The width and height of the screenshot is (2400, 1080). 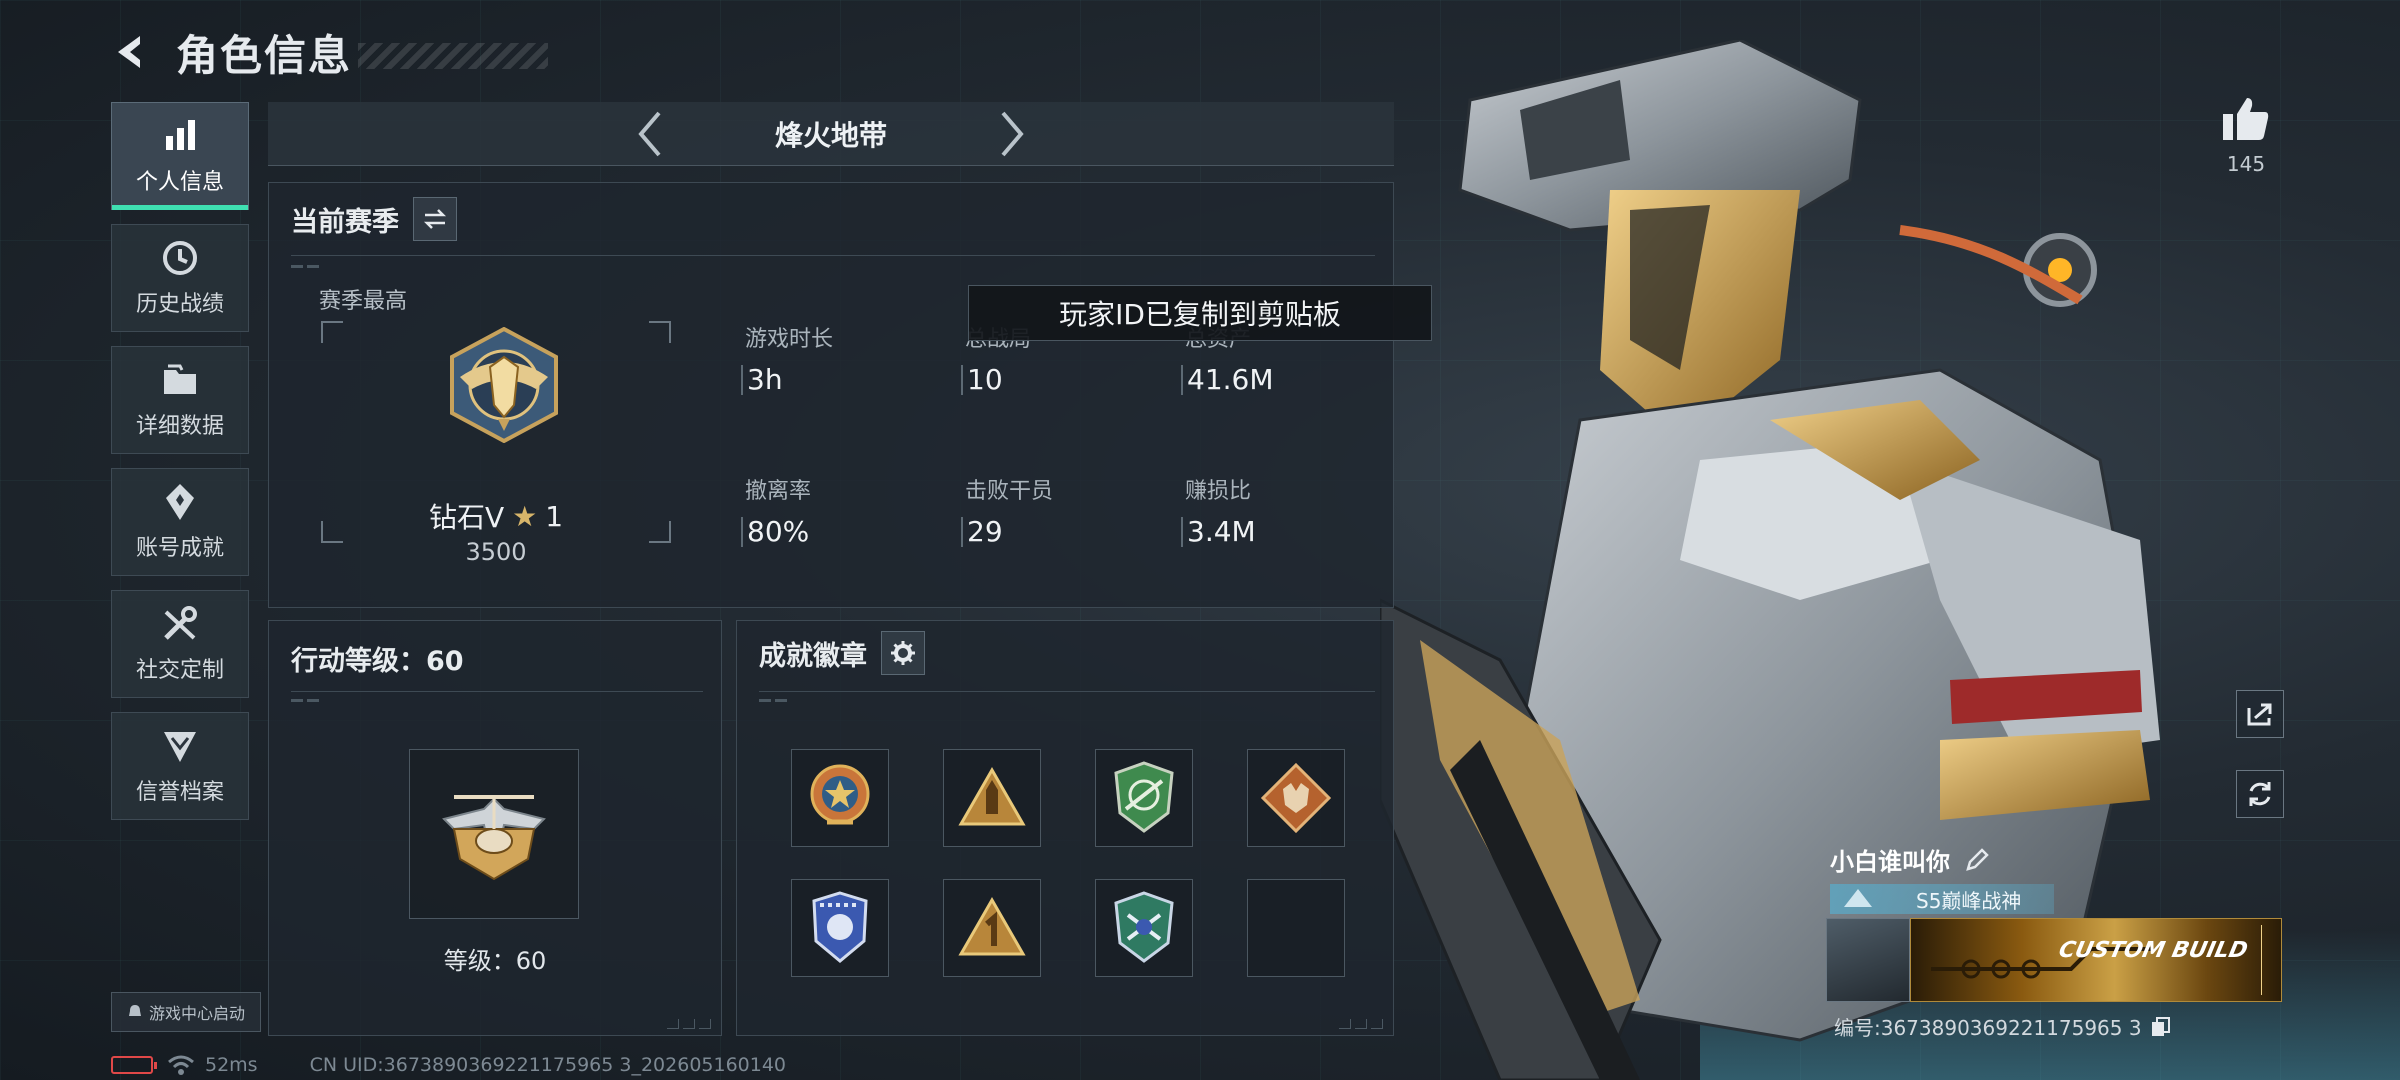 What do you see at coordinates (1012, 134) in the screenshot?
I see `chevron-right-icon` at bounding box center [1012, 134].